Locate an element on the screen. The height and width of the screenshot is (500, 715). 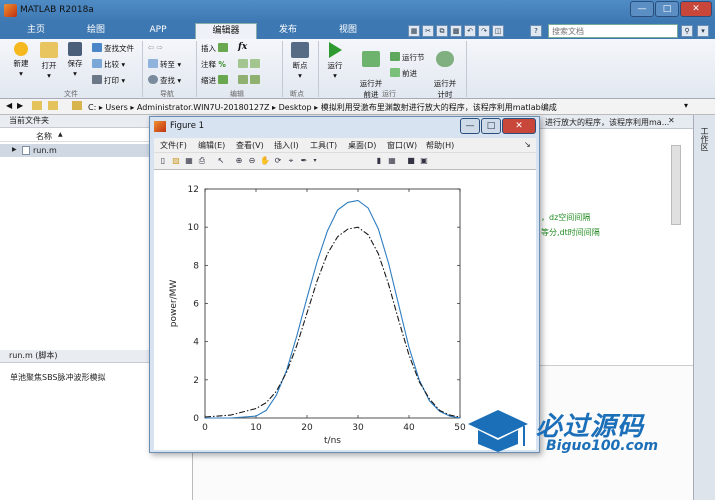
editor-scrollbar is located at coordinates (676, 185).